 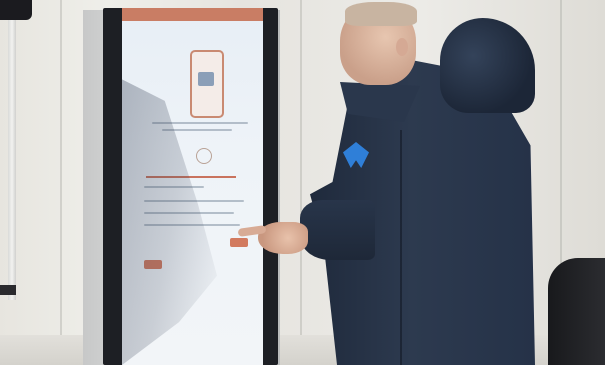 I want to click on phone-screen-icon, so click(x=206, y=79).